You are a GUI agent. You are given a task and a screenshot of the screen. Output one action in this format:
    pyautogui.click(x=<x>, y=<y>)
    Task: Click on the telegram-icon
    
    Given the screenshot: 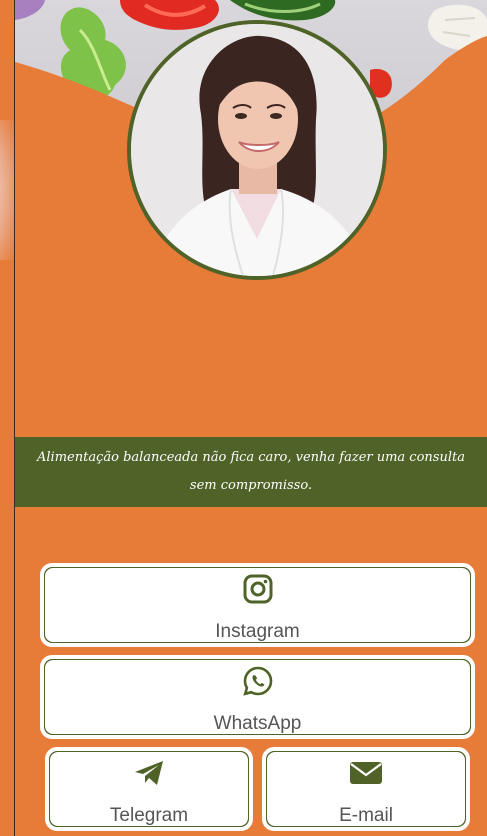 What is the action you would take?
    pyautogui.click(x=149, y=775)
    